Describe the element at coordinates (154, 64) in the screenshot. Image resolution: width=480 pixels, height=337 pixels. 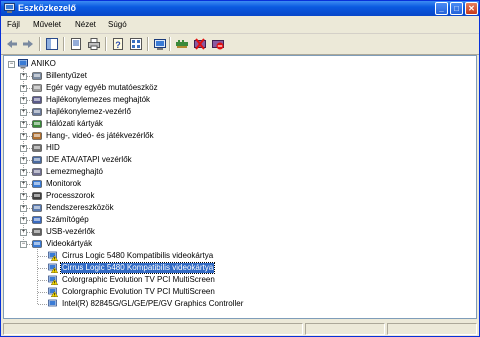
I see `tree-root: − ANIKO` at that location.